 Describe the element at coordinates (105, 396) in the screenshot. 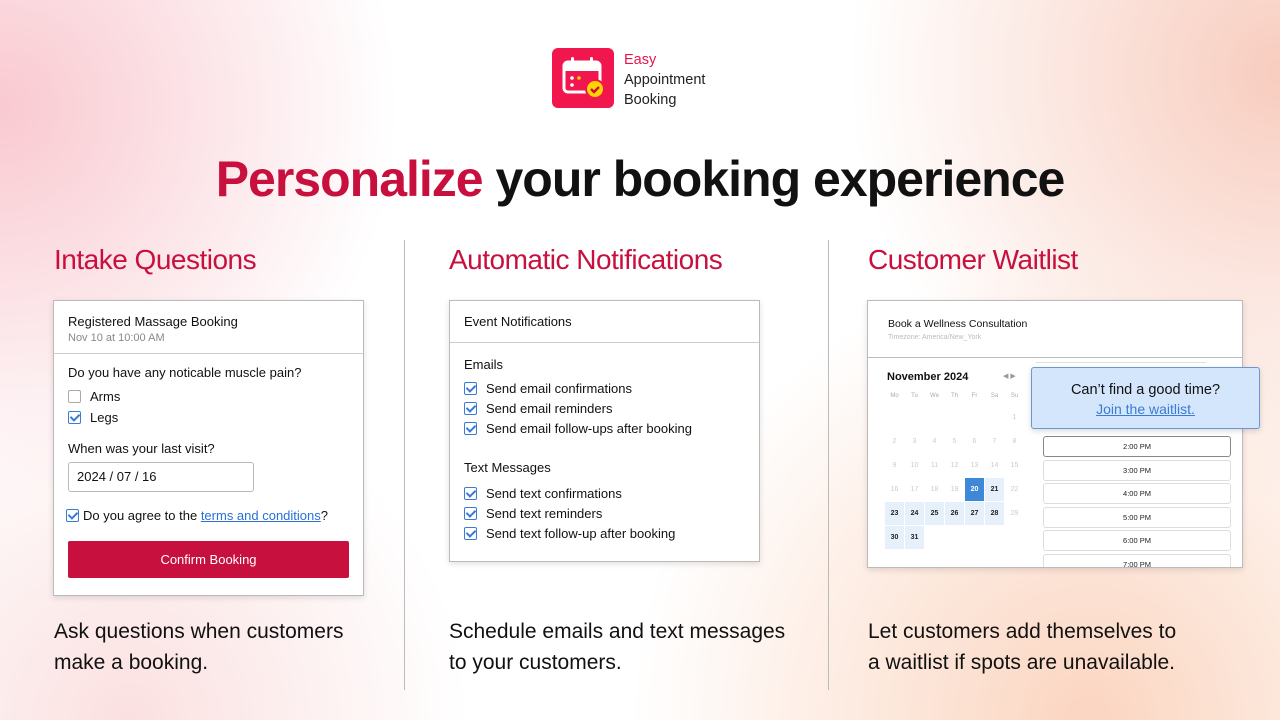

I see `option-label: Arms` at that location.